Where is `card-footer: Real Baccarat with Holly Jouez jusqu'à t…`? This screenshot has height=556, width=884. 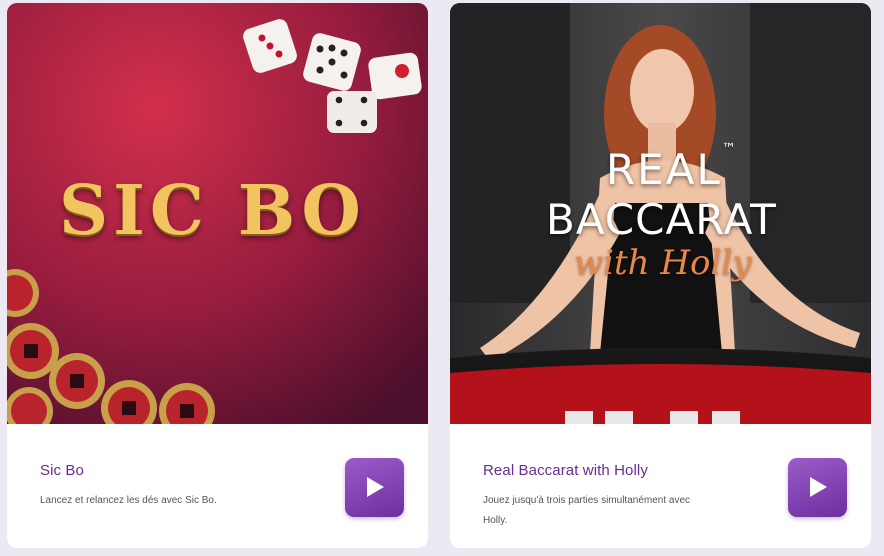 card-footer: Real Baccarat with Holly Jouez jusqu'à t… is located at coordinates (660, 486).